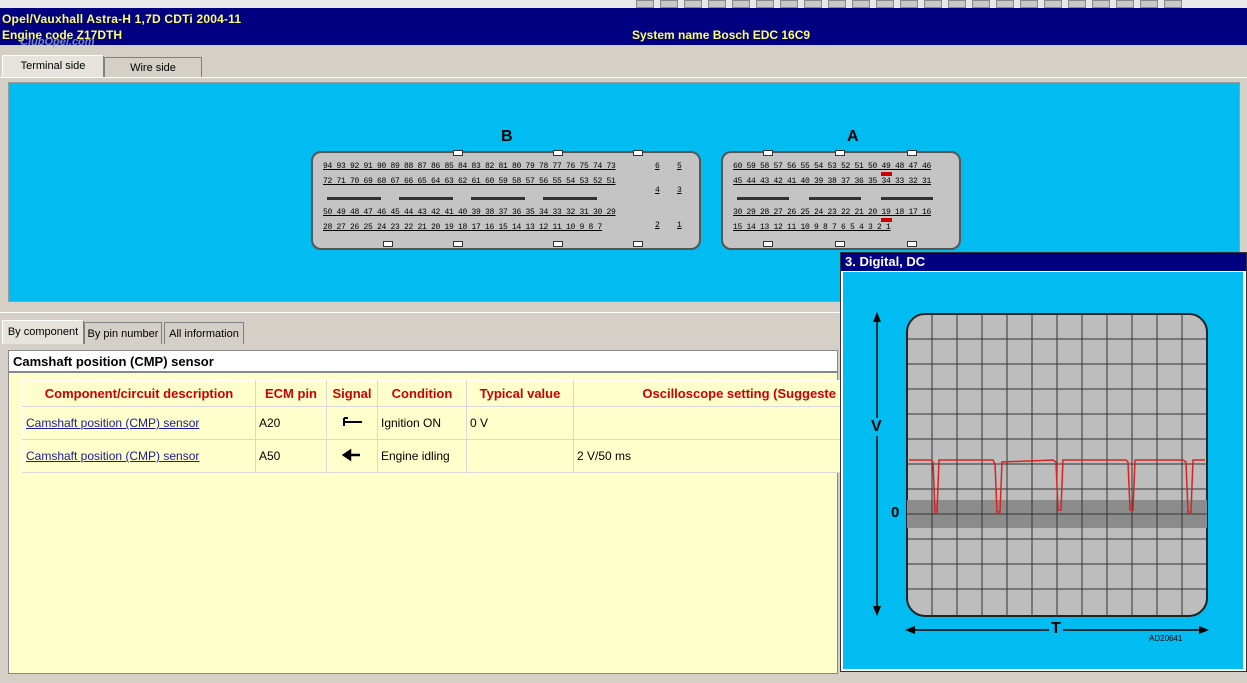 The width and height of the screenshot is (1247, 683). What do you see at coordinates (520, 423) in the screenshot?
I see `cell-typical-value: 0 V` at bounding box center [520, 423].